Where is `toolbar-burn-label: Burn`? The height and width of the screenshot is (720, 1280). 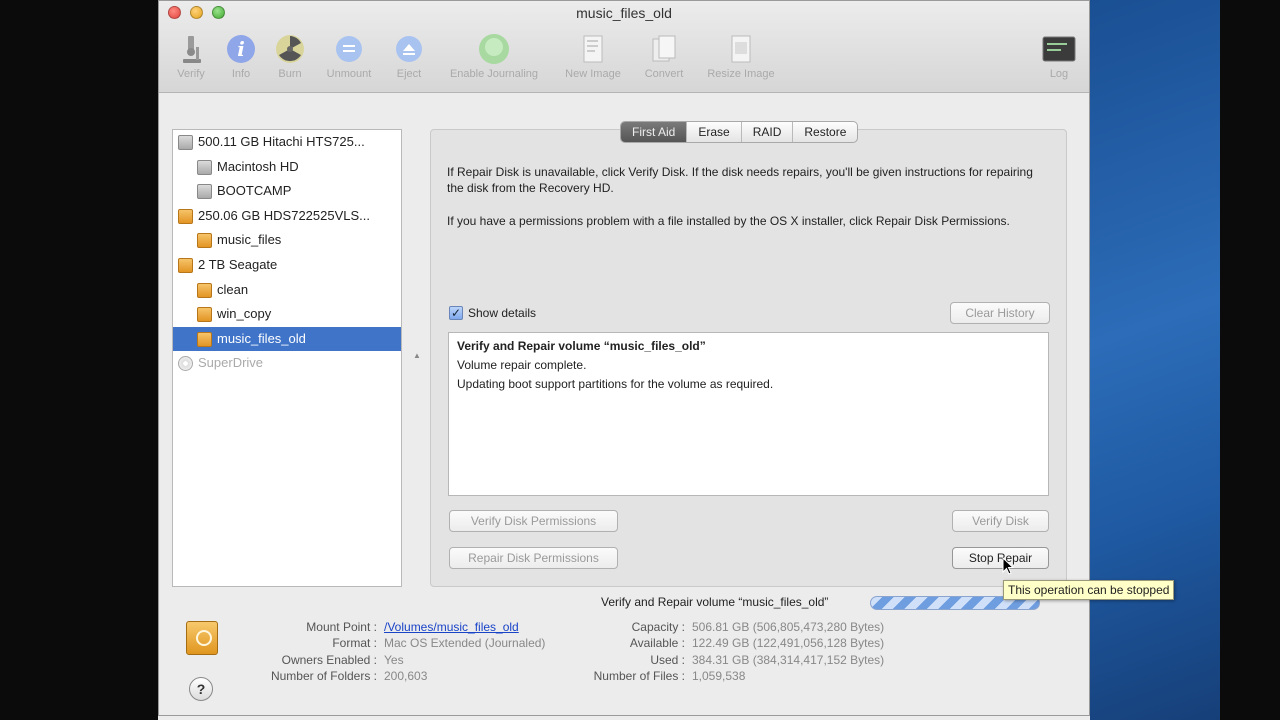 toolbar-burn-label: Burn is located at coordinates (290, 74).